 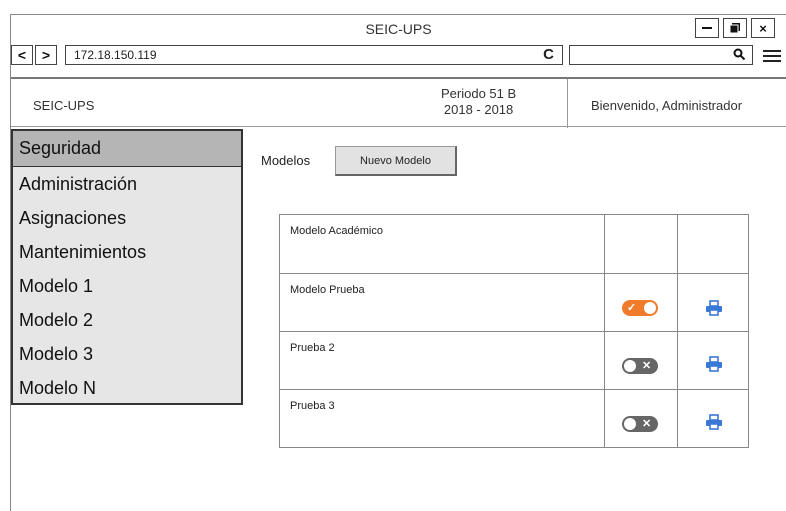 What do you see at coordinates (640, 308) in the screenshot?
I see `toggle-switch-on: ✓` at bounding box center [640, 308].